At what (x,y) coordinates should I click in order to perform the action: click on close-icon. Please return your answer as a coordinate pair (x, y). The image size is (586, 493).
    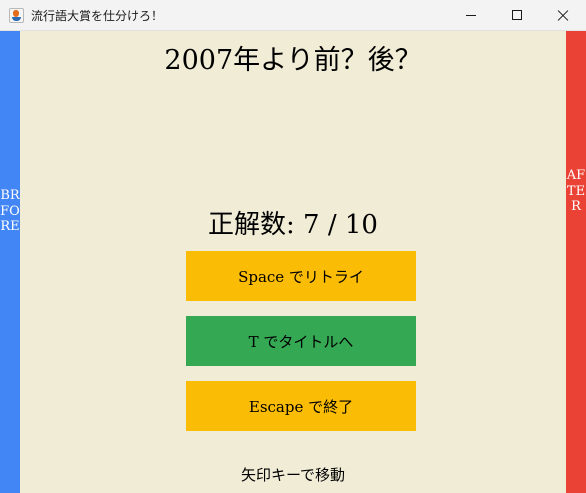
    Looking at the image, I should click on (563, 15).